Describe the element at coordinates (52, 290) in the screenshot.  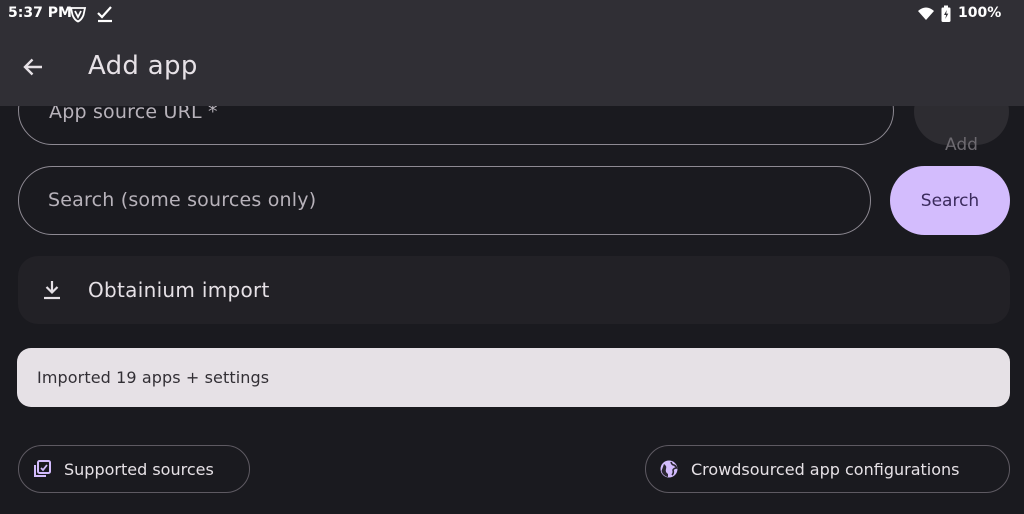
I see `download-icon` at that location.